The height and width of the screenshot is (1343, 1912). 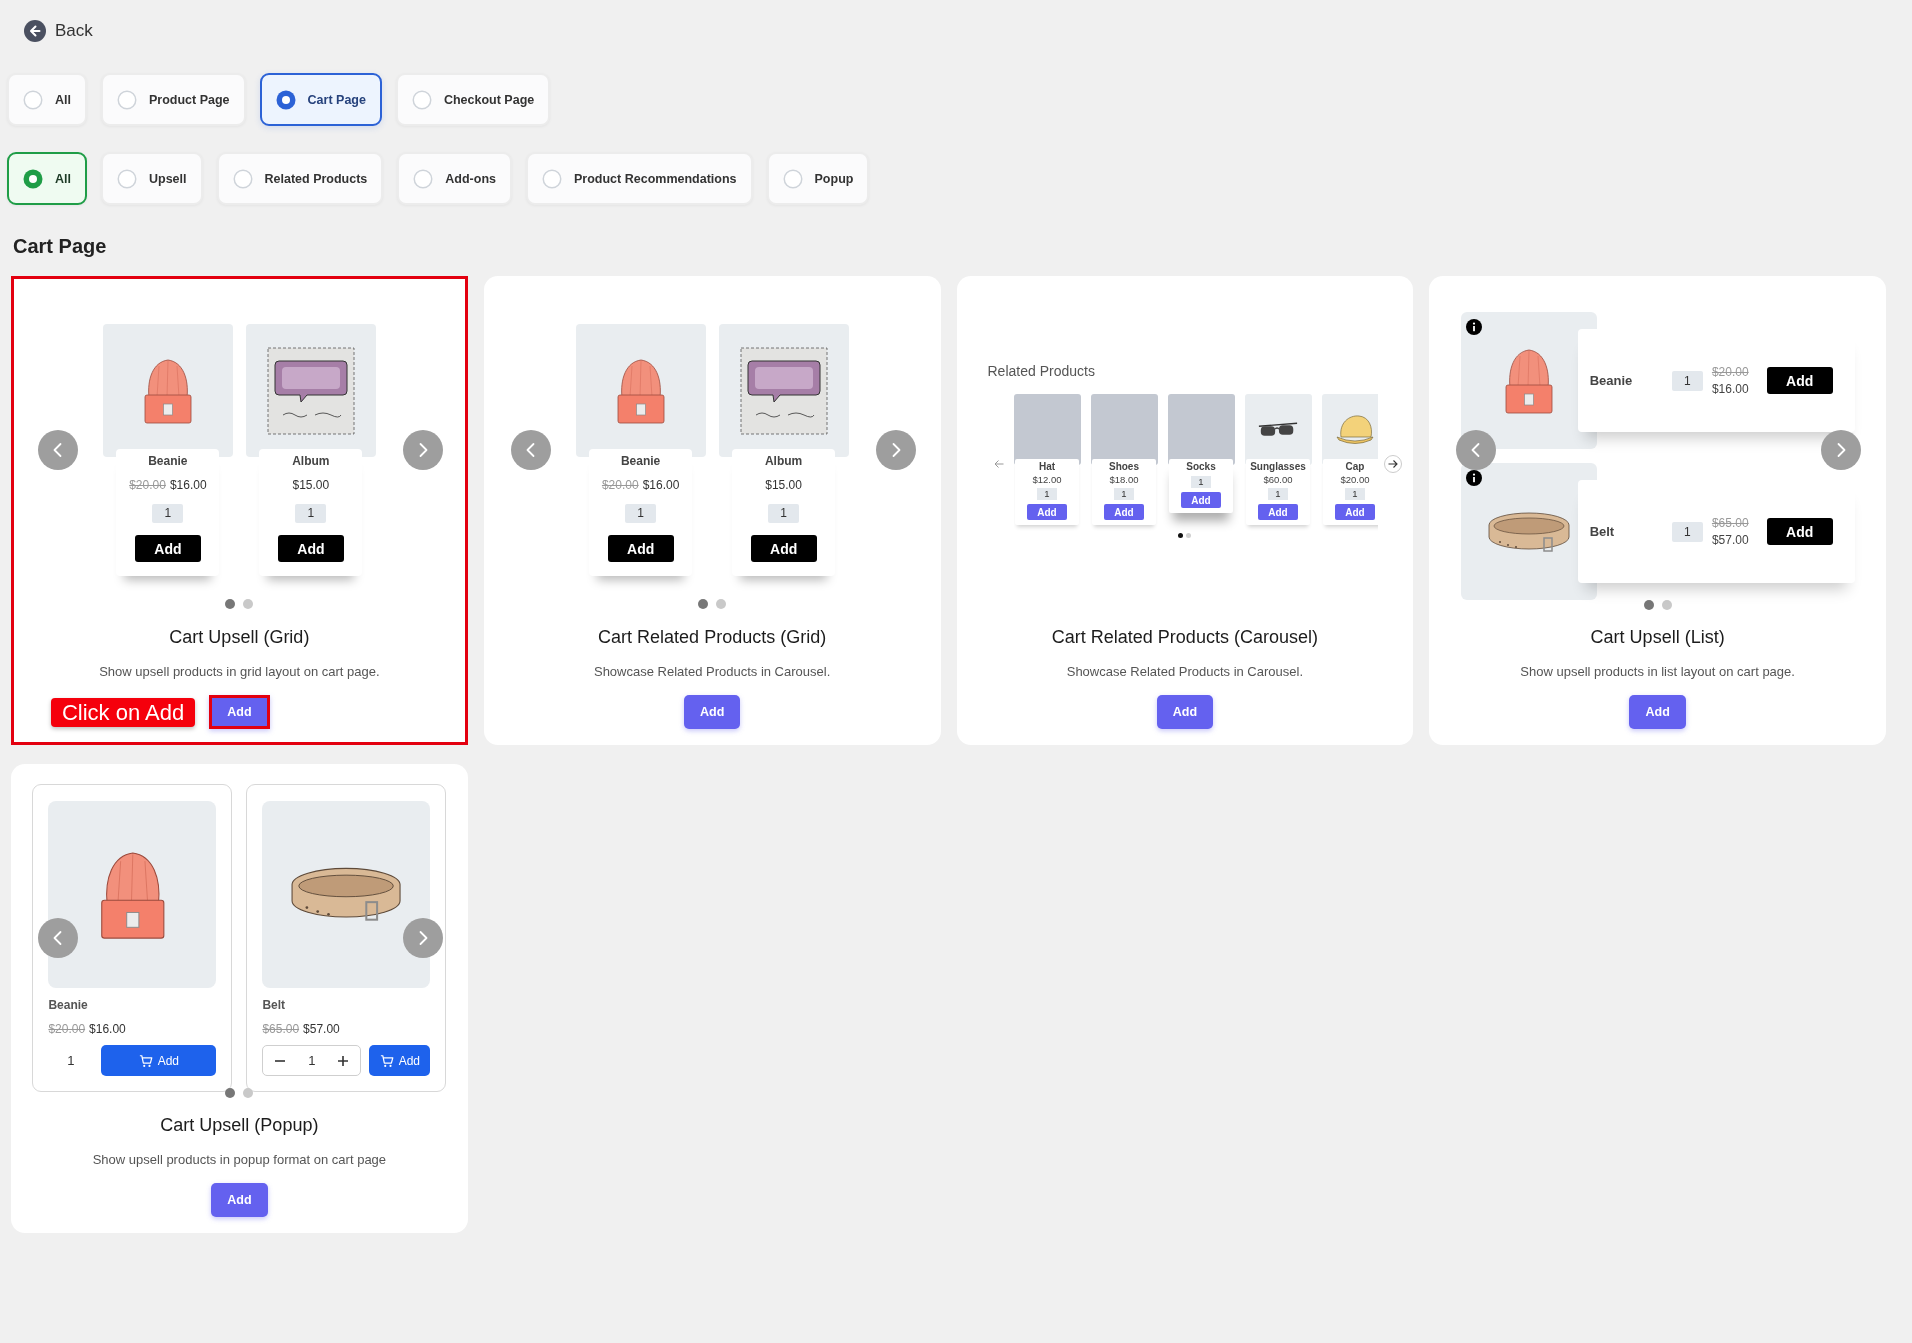 What do you see at coordinates (239, 637) in the screenshot?
I see `card-title: Cart Upsell (Grid)` at bounding box center [239, 637].